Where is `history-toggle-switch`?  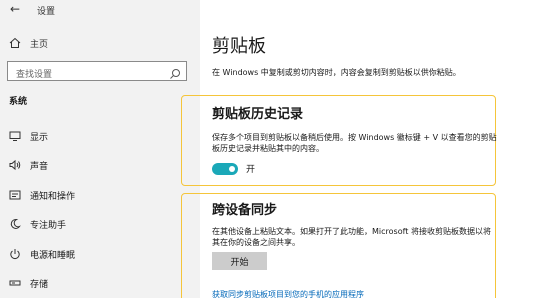 history-toggle-switch is located at coordinates (225, 168).